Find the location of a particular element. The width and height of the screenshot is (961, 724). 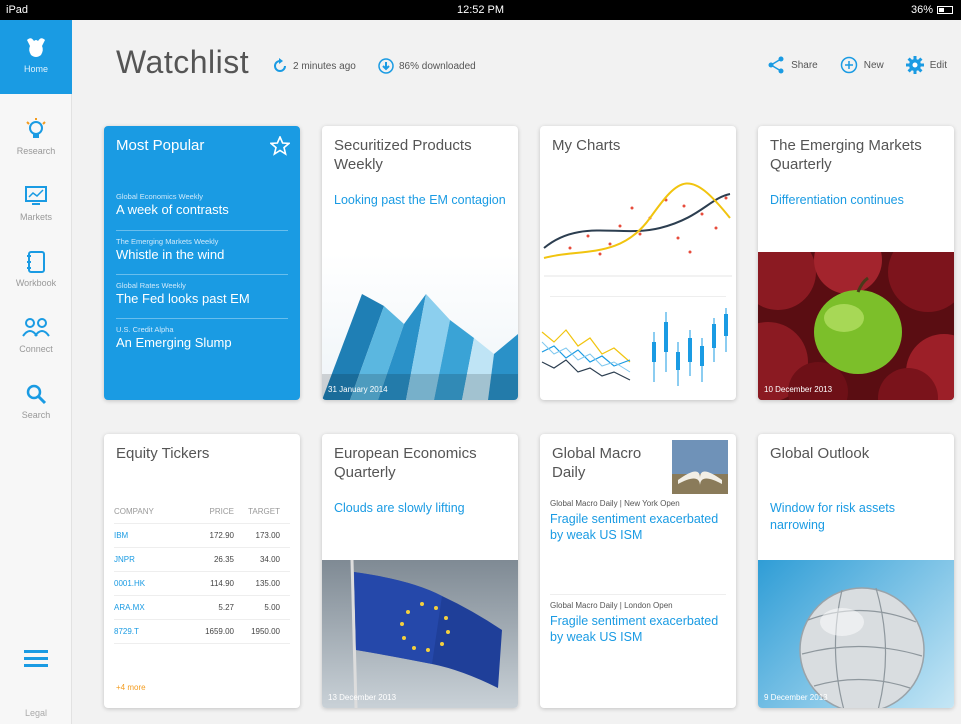

sidebar-item-workbook: Workbook is located at coordinates (36, 271).